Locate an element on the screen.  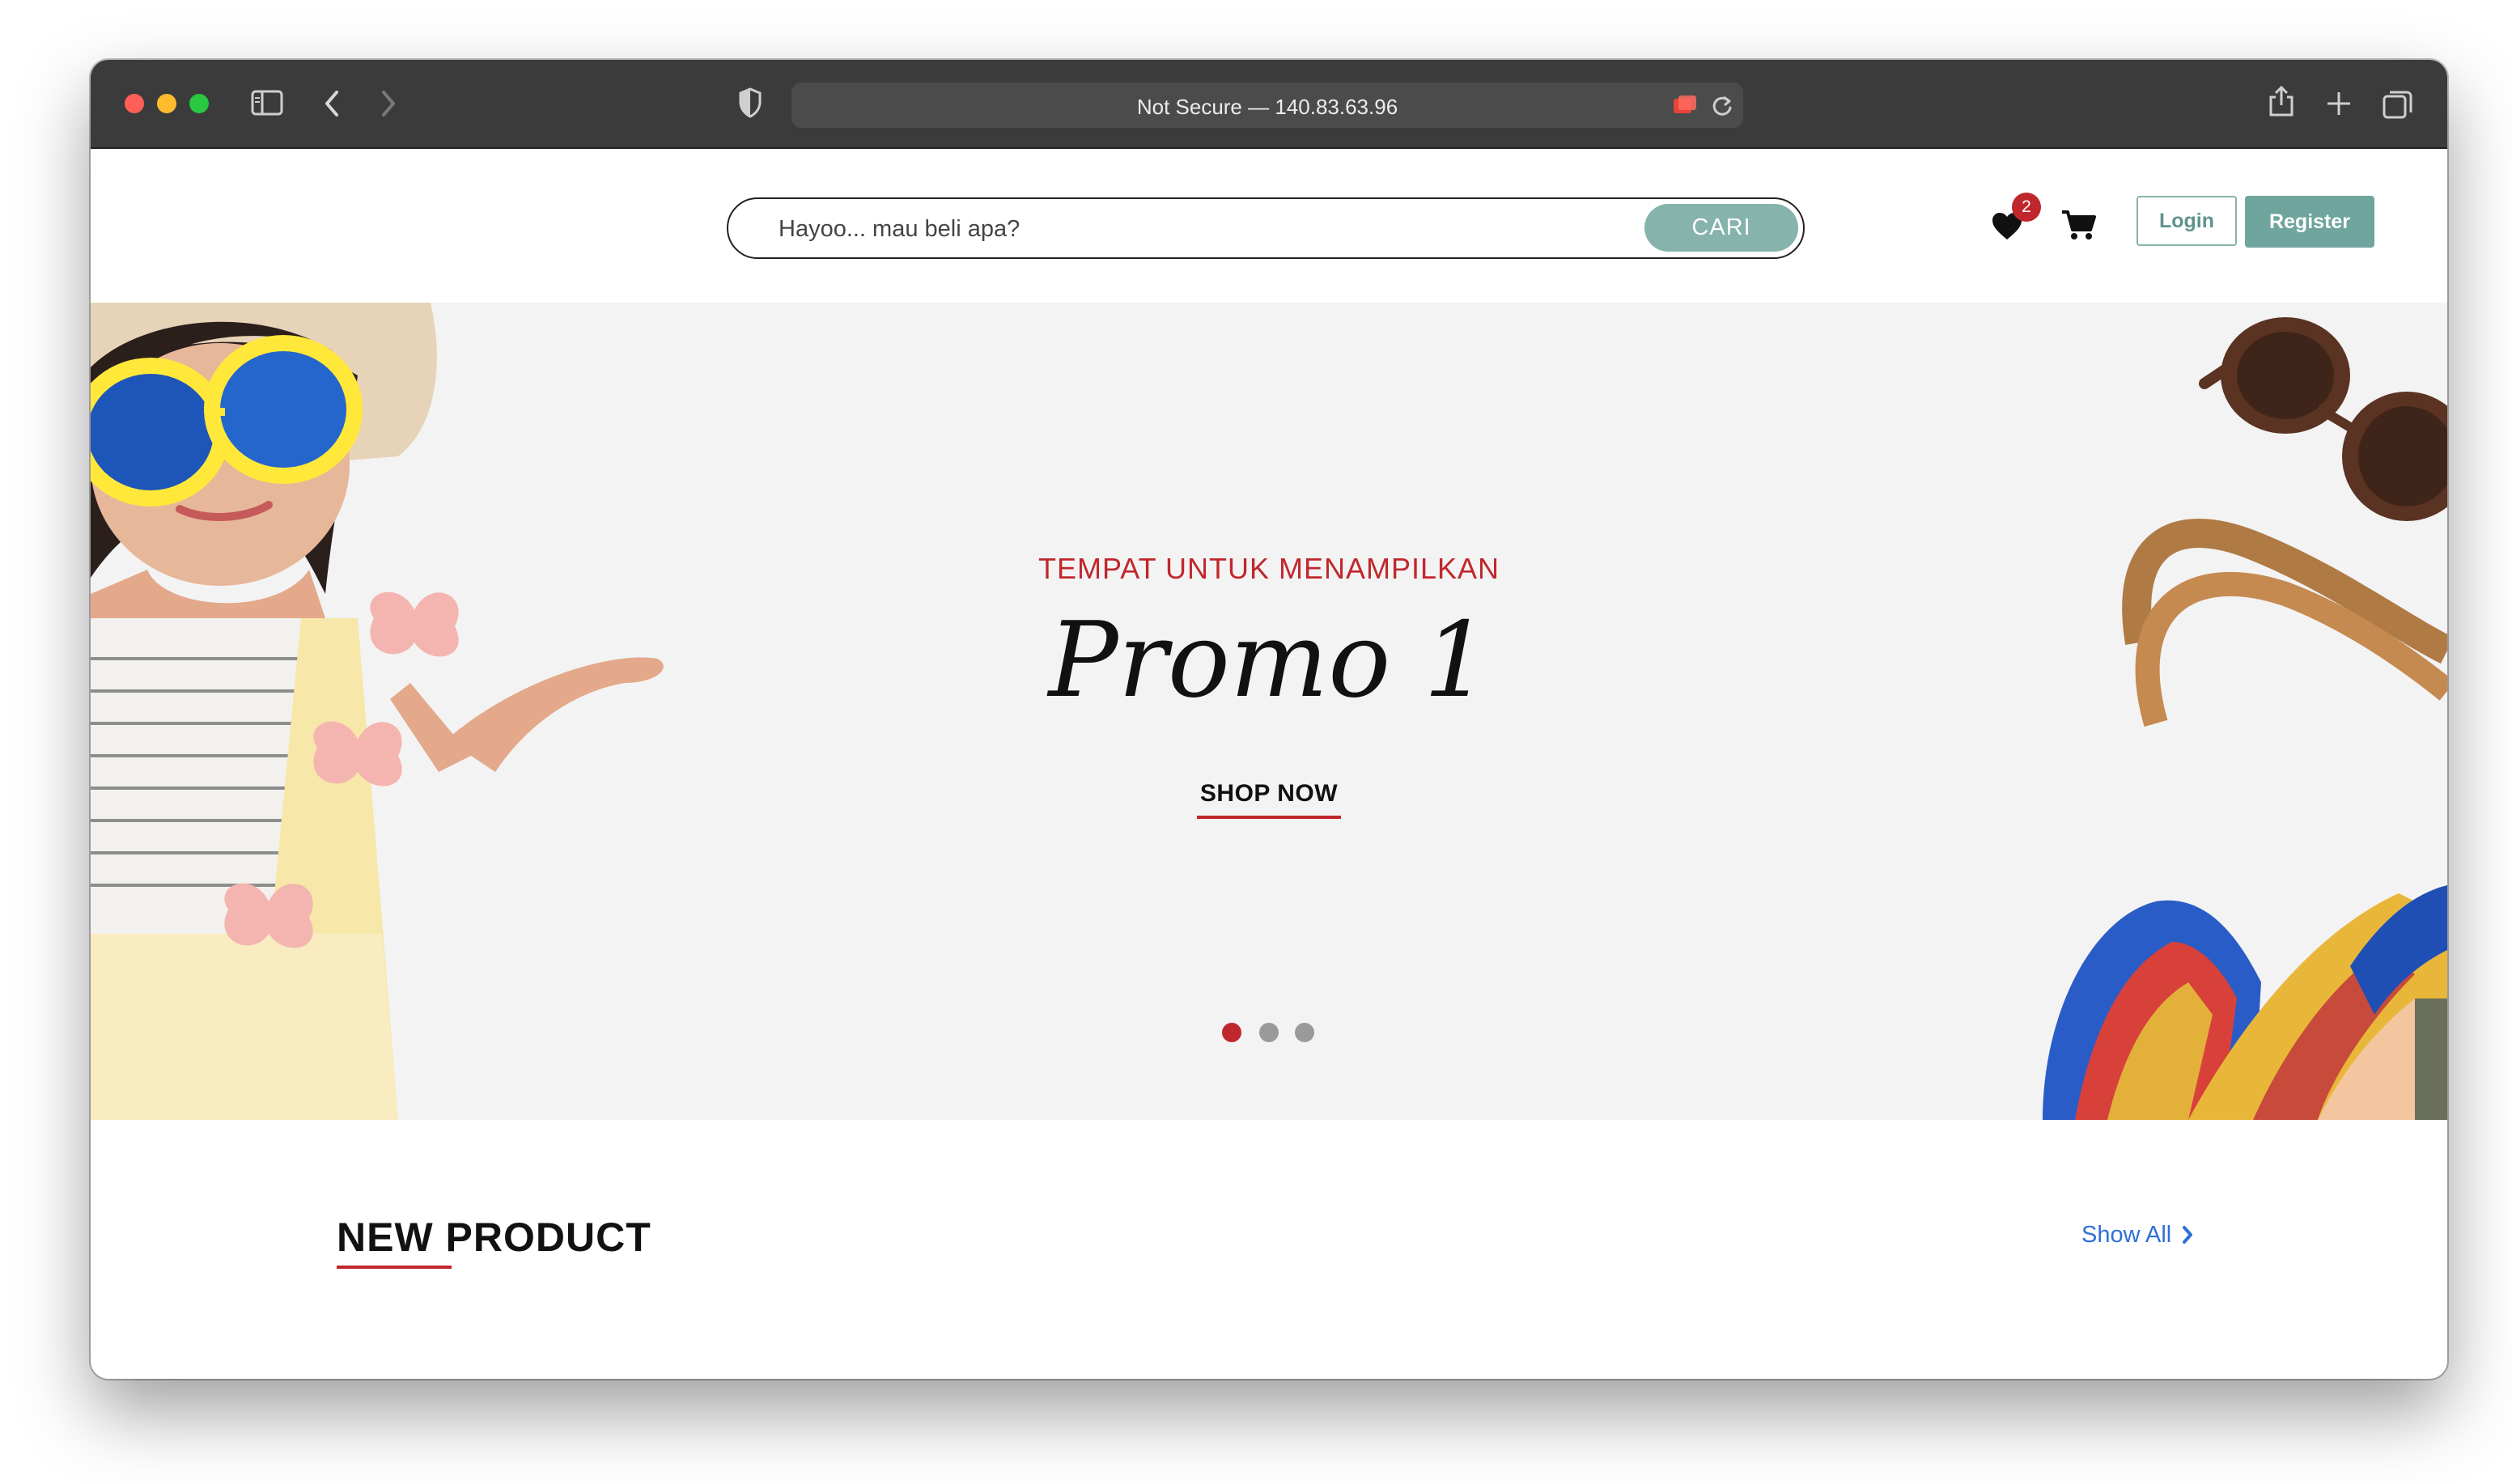
search-input is located at coordinates (1183, 229).